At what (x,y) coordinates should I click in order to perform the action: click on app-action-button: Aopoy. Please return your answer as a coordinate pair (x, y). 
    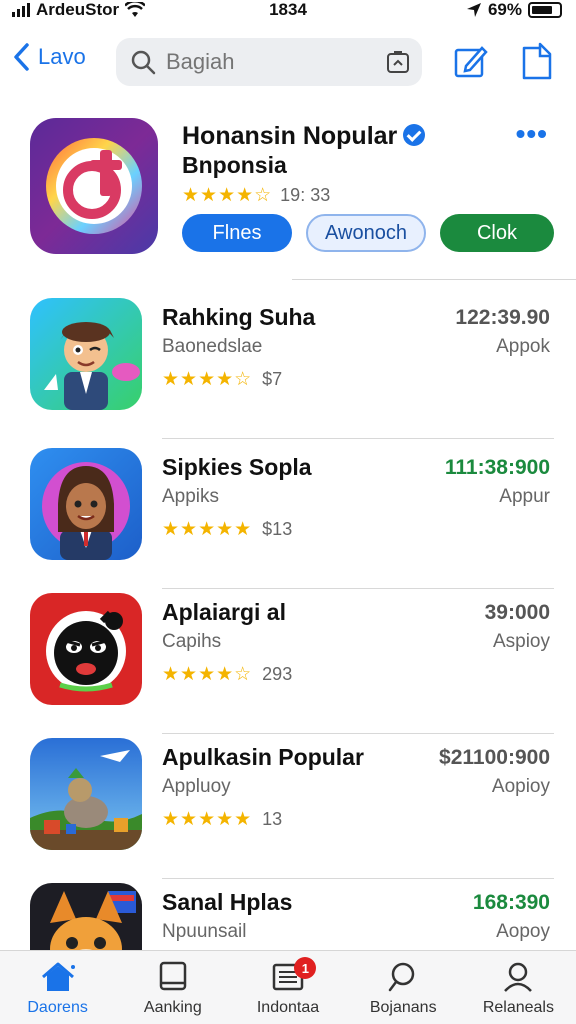
    Looking at the image, I should click on (523, 932).